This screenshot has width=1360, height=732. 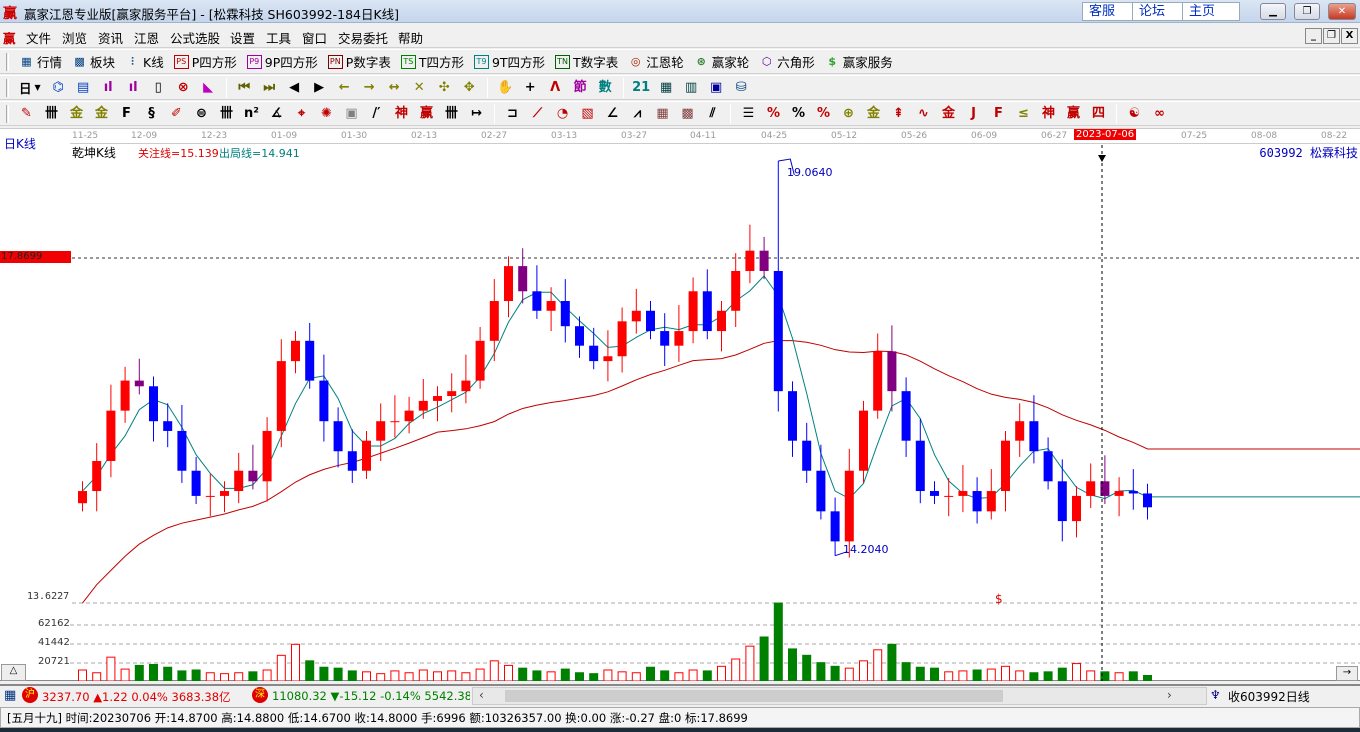 I want to click on angle2-icon: ∠, so click(x=613, y=114).